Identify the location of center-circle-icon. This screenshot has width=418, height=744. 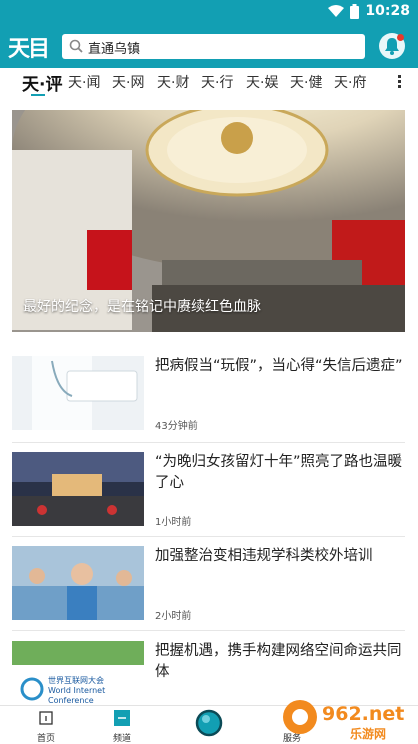
(209, 723).